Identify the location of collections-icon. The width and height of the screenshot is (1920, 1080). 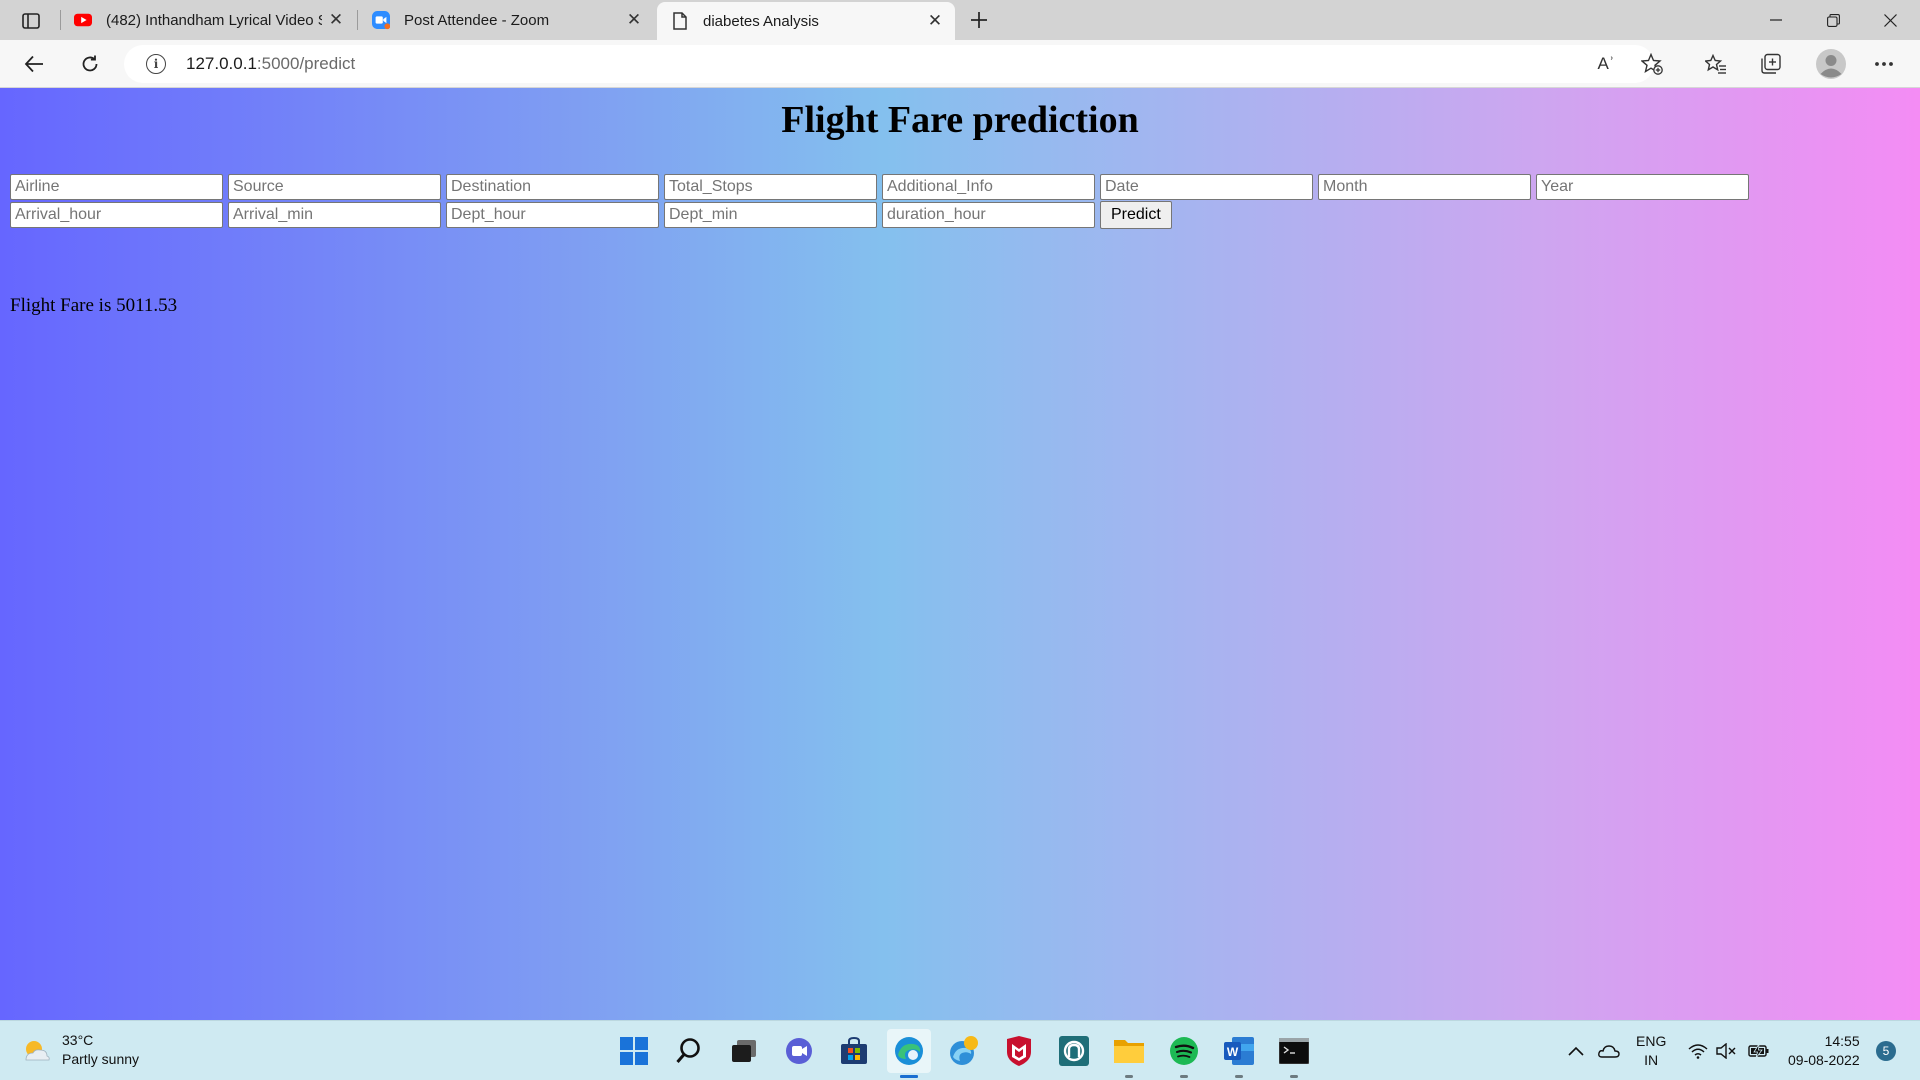
(1771, 64).